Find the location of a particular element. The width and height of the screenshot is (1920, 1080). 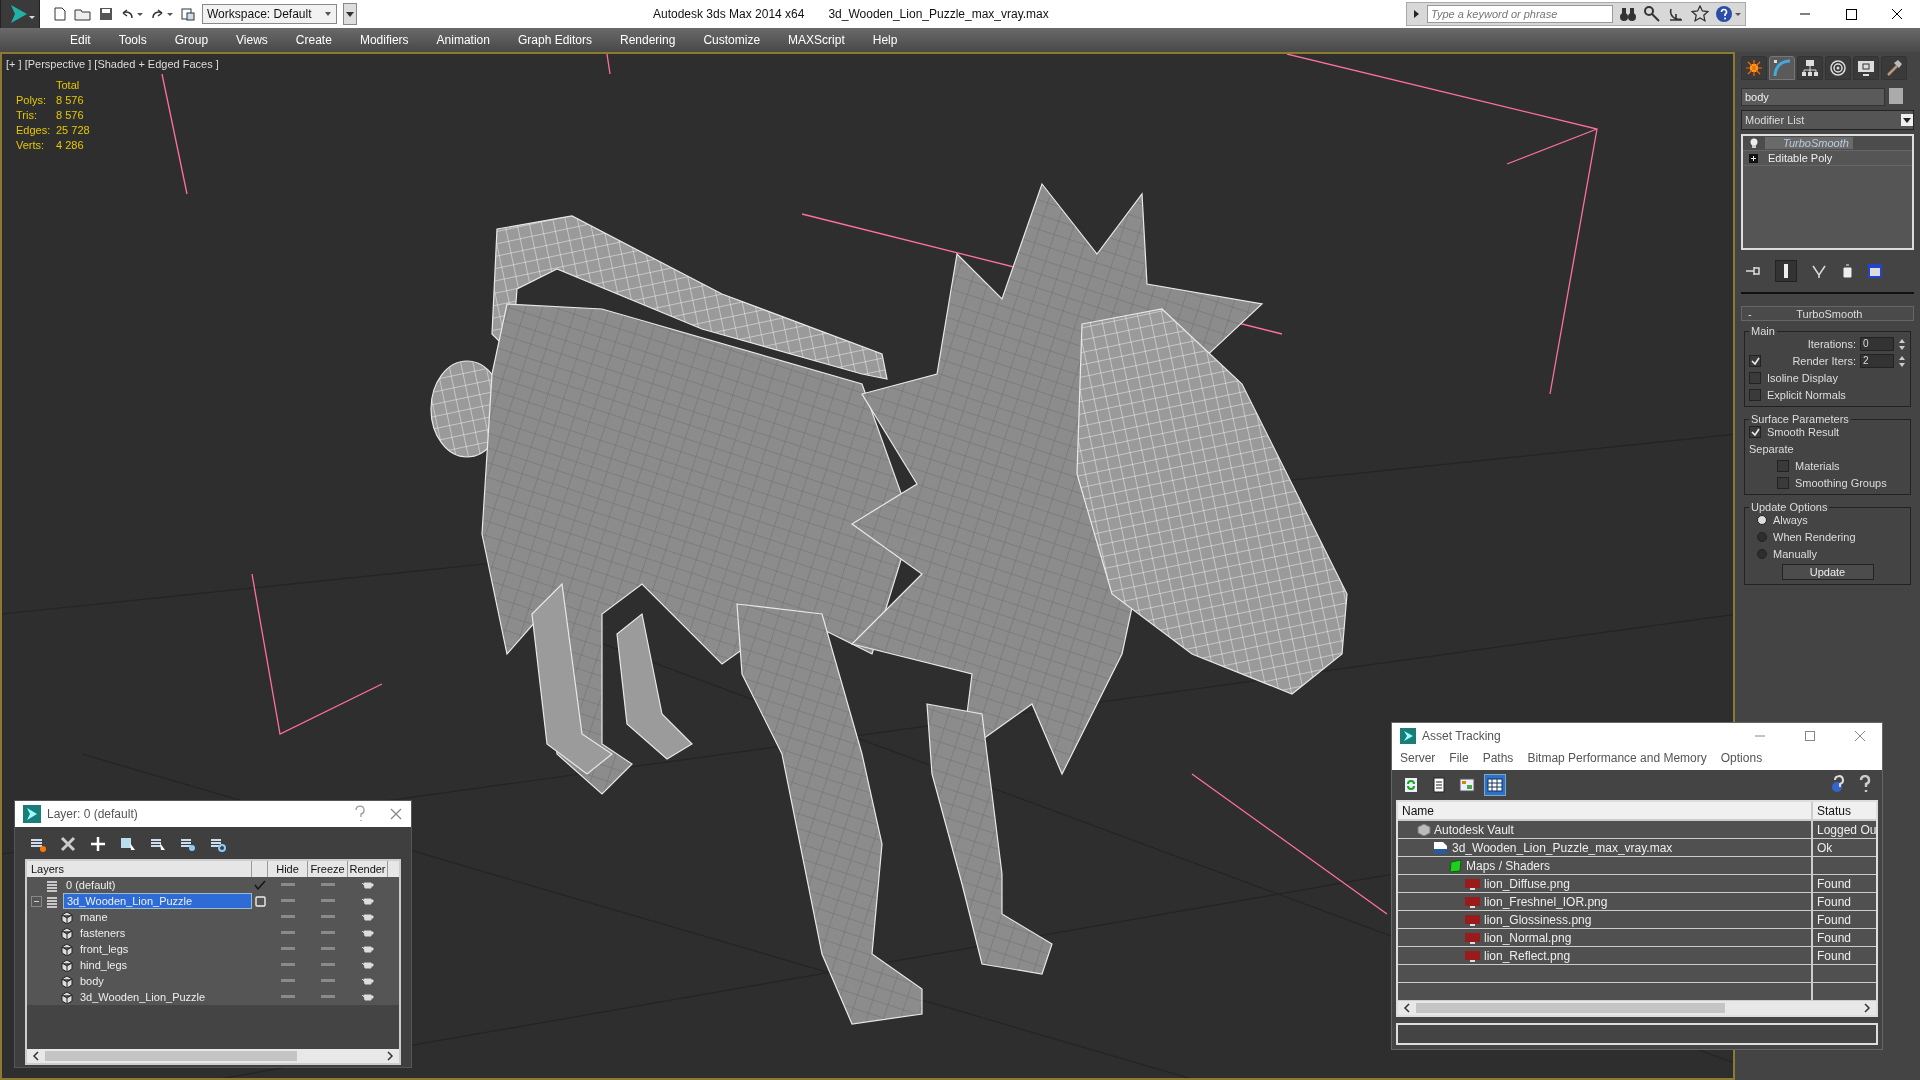

asset-name: lion_Freshnel_IOR.png is located at coordinates (1546, 901).